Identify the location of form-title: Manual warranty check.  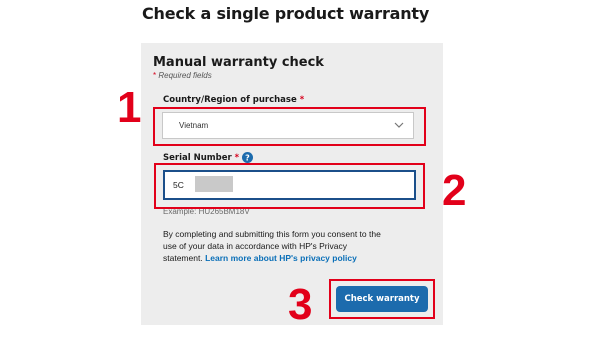
(238, 62).